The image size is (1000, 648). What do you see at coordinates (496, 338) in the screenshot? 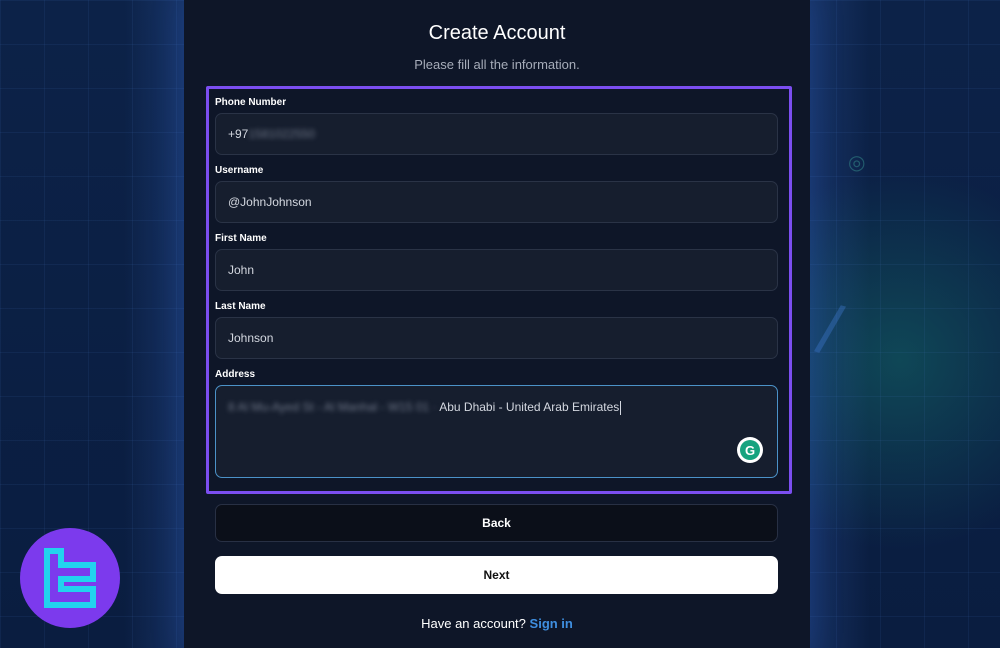
I see `last-name-input: Johnson` at bounding box center [496, 338].